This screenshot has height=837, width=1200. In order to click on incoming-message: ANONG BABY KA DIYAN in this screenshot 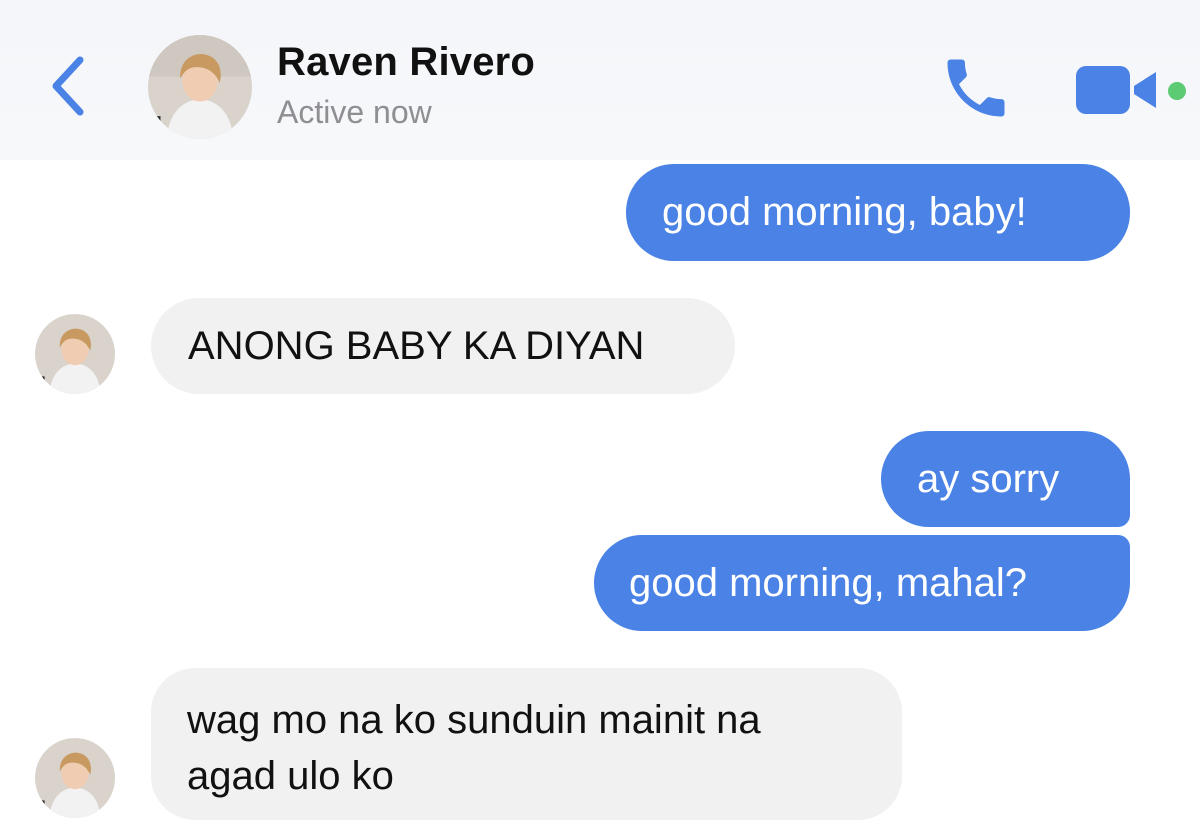, I will do `click(443, 346)`.